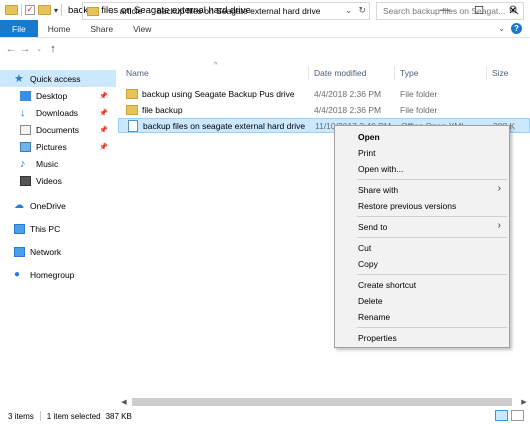 This screenshot has height=424, width=530. What do you see at coordinates (23, 112) in the screenshot?
I see `download-icon: ↓` at bounding box center [23, 112].